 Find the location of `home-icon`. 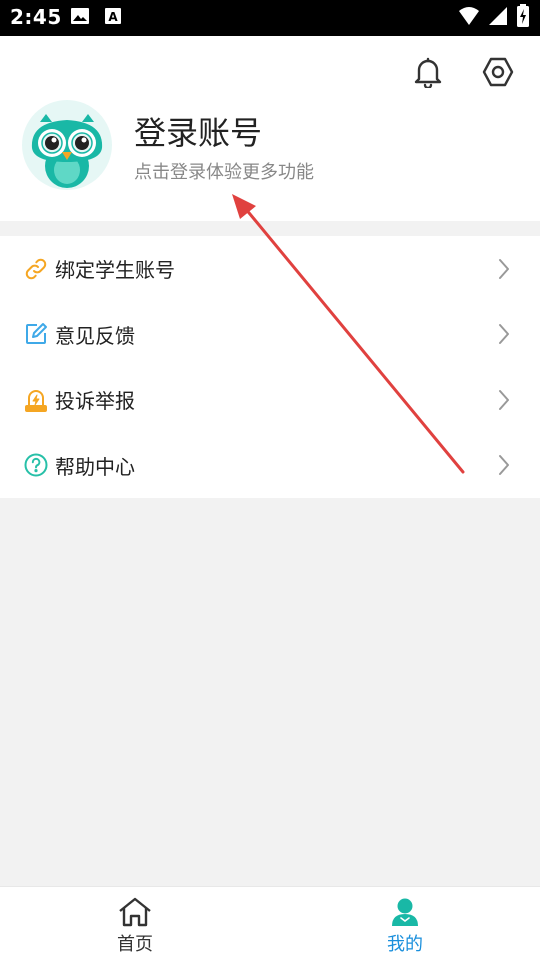

home-icon is located at coordinates (135, 912).